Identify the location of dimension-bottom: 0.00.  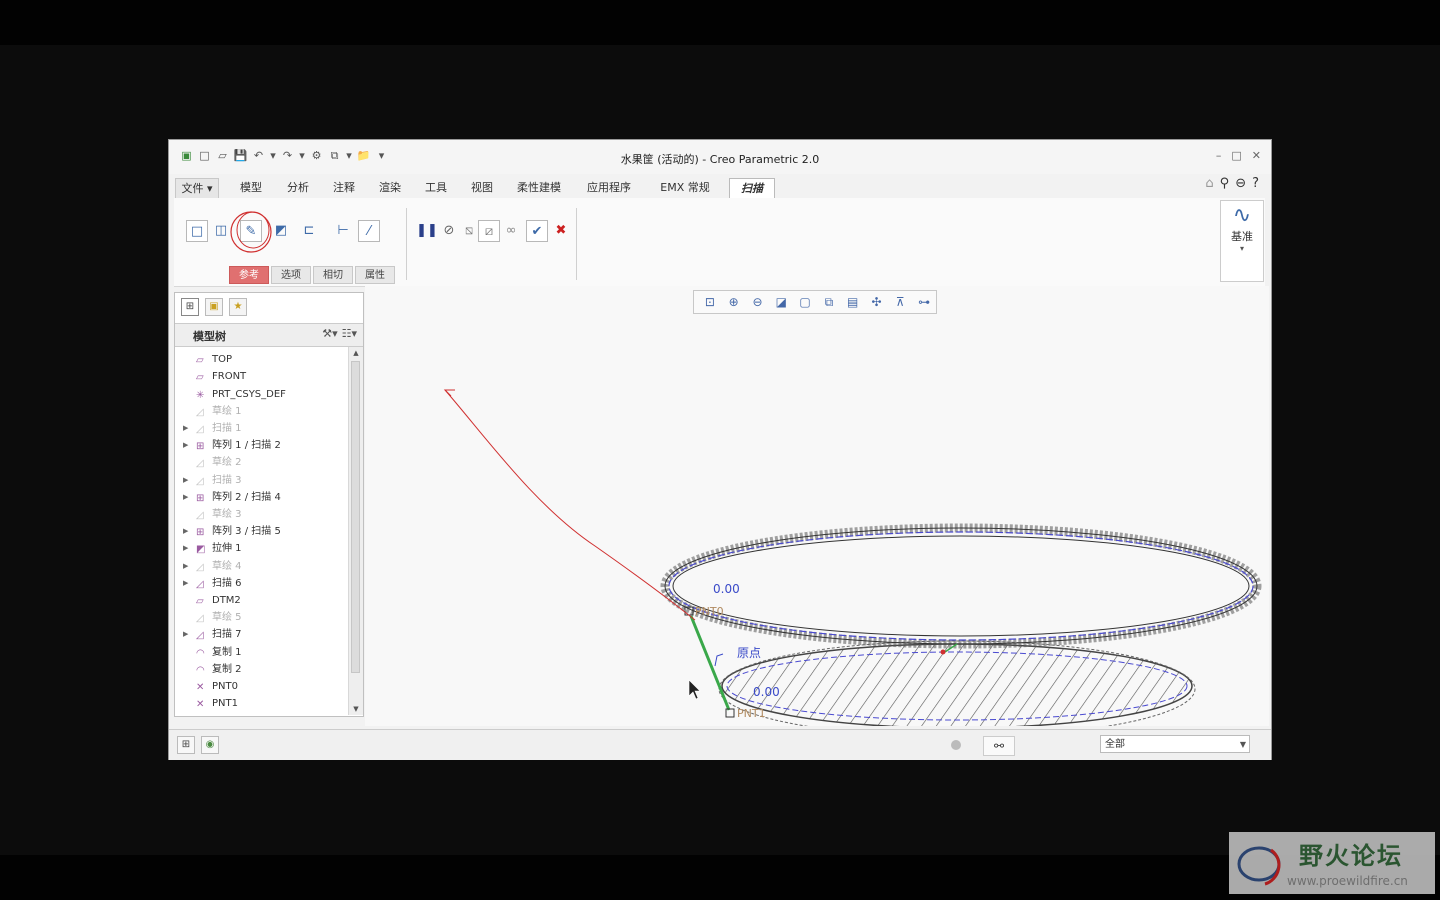
(766, 692).